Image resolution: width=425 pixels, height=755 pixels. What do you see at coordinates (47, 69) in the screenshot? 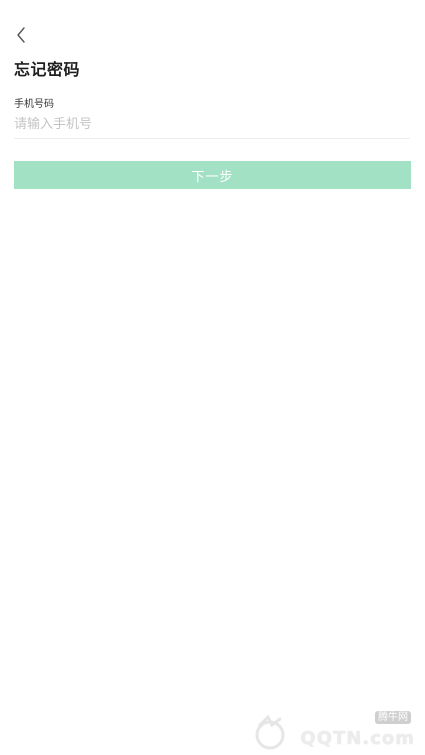
I see `page-title: 忘记密码` at bounding box center [47, 69].